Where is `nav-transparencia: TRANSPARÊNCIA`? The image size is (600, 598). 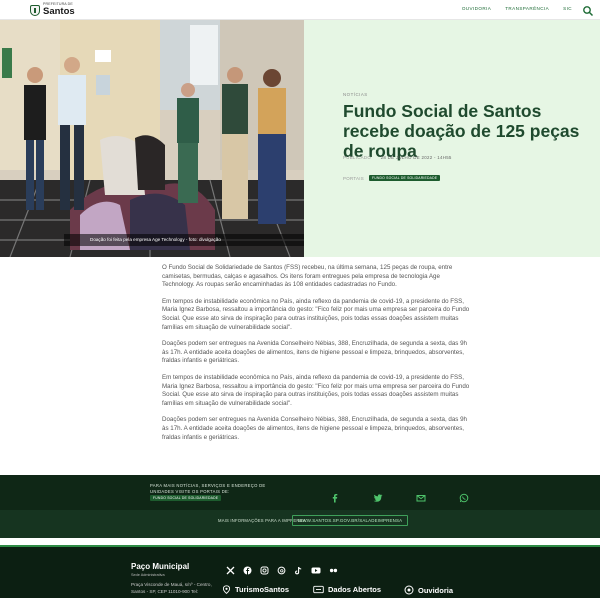
nav-transparencia: TRANSPARÊNCIA is located at coordinates (527, 8).